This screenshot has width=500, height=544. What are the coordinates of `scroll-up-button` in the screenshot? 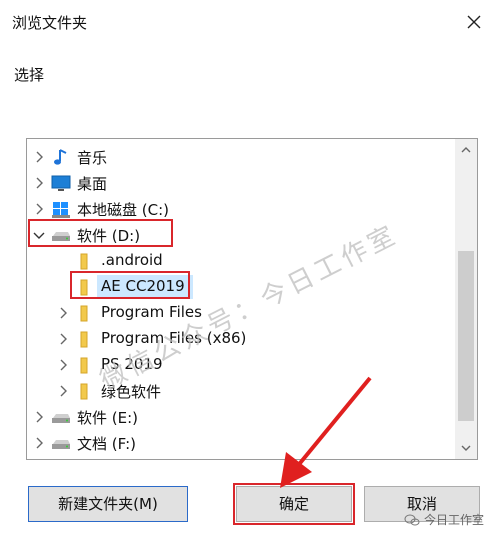 It's located at (466, 150).